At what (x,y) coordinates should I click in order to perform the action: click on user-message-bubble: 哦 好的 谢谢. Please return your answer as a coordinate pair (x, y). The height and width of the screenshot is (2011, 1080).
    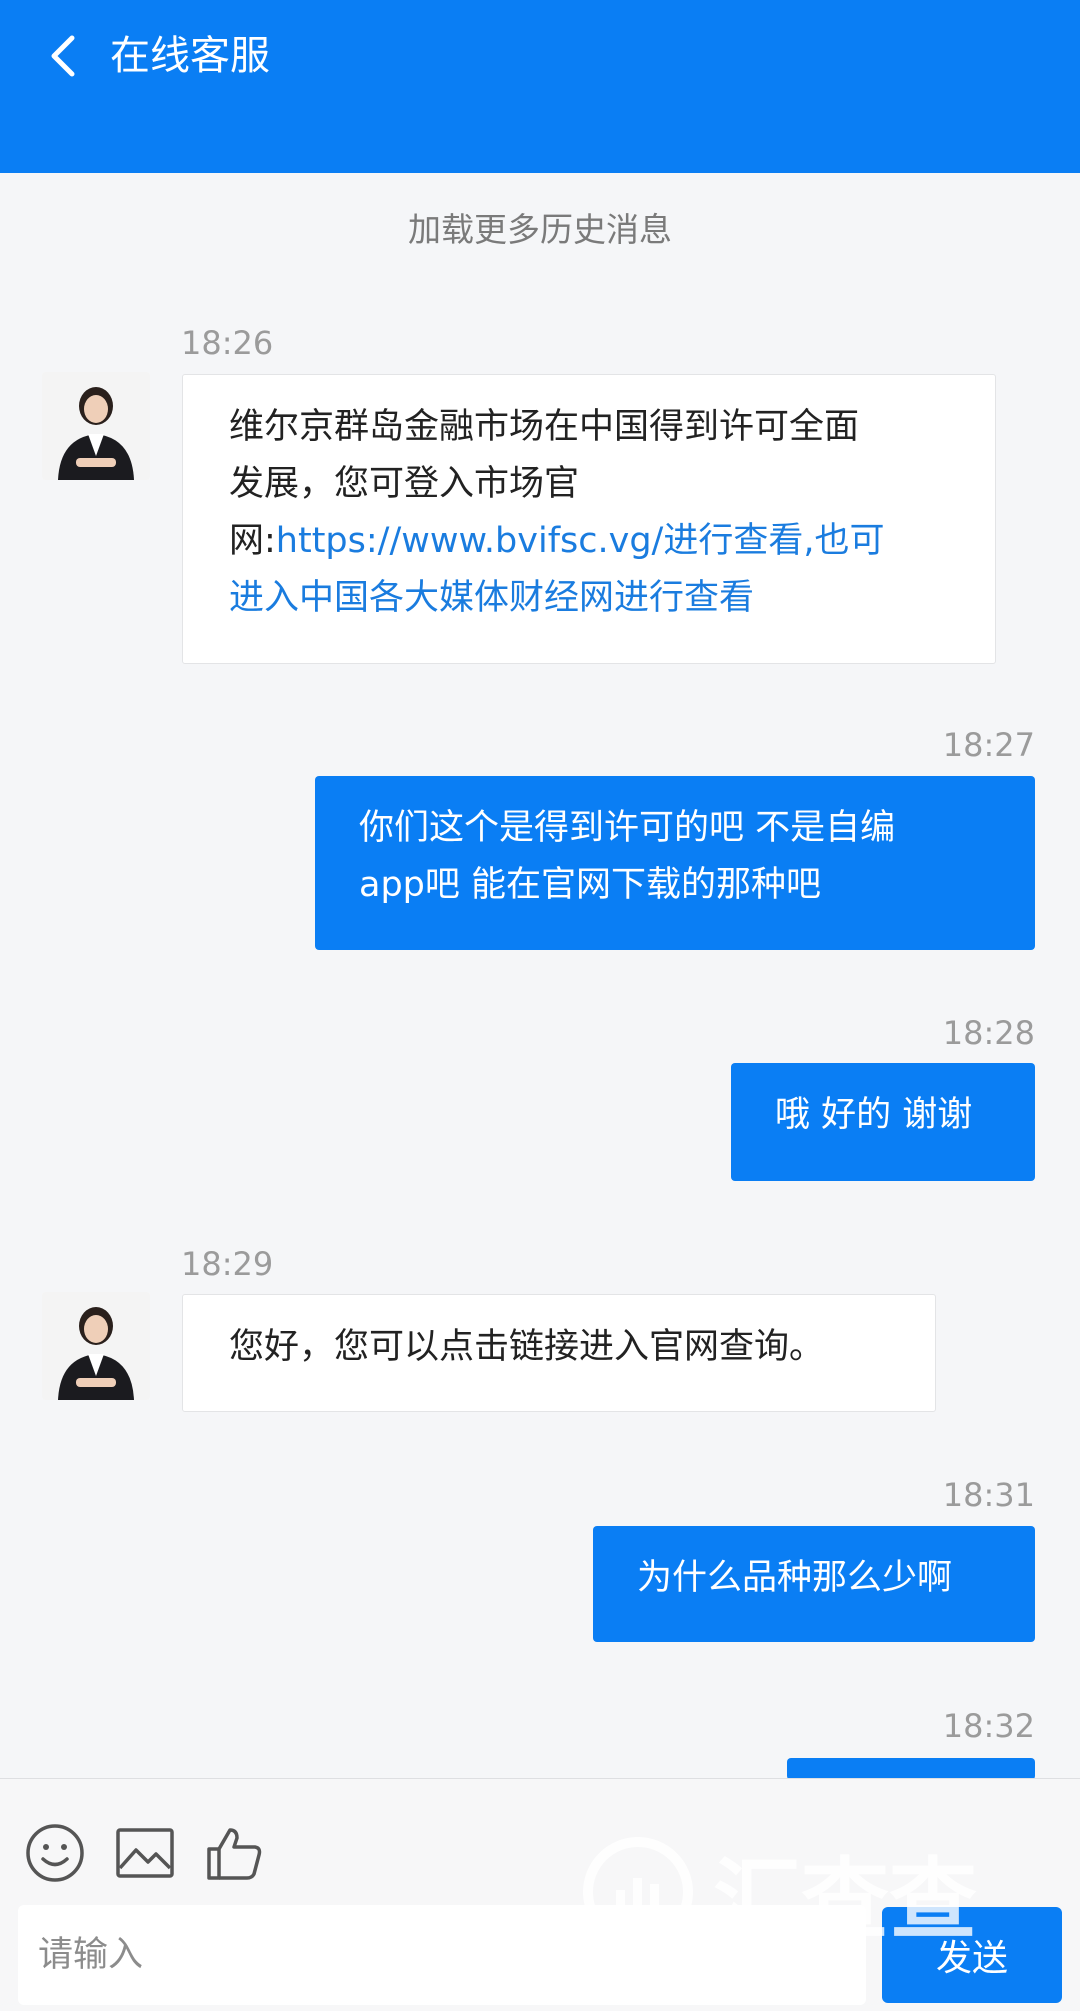
    Looking at the image, I should click on (883, 1122).